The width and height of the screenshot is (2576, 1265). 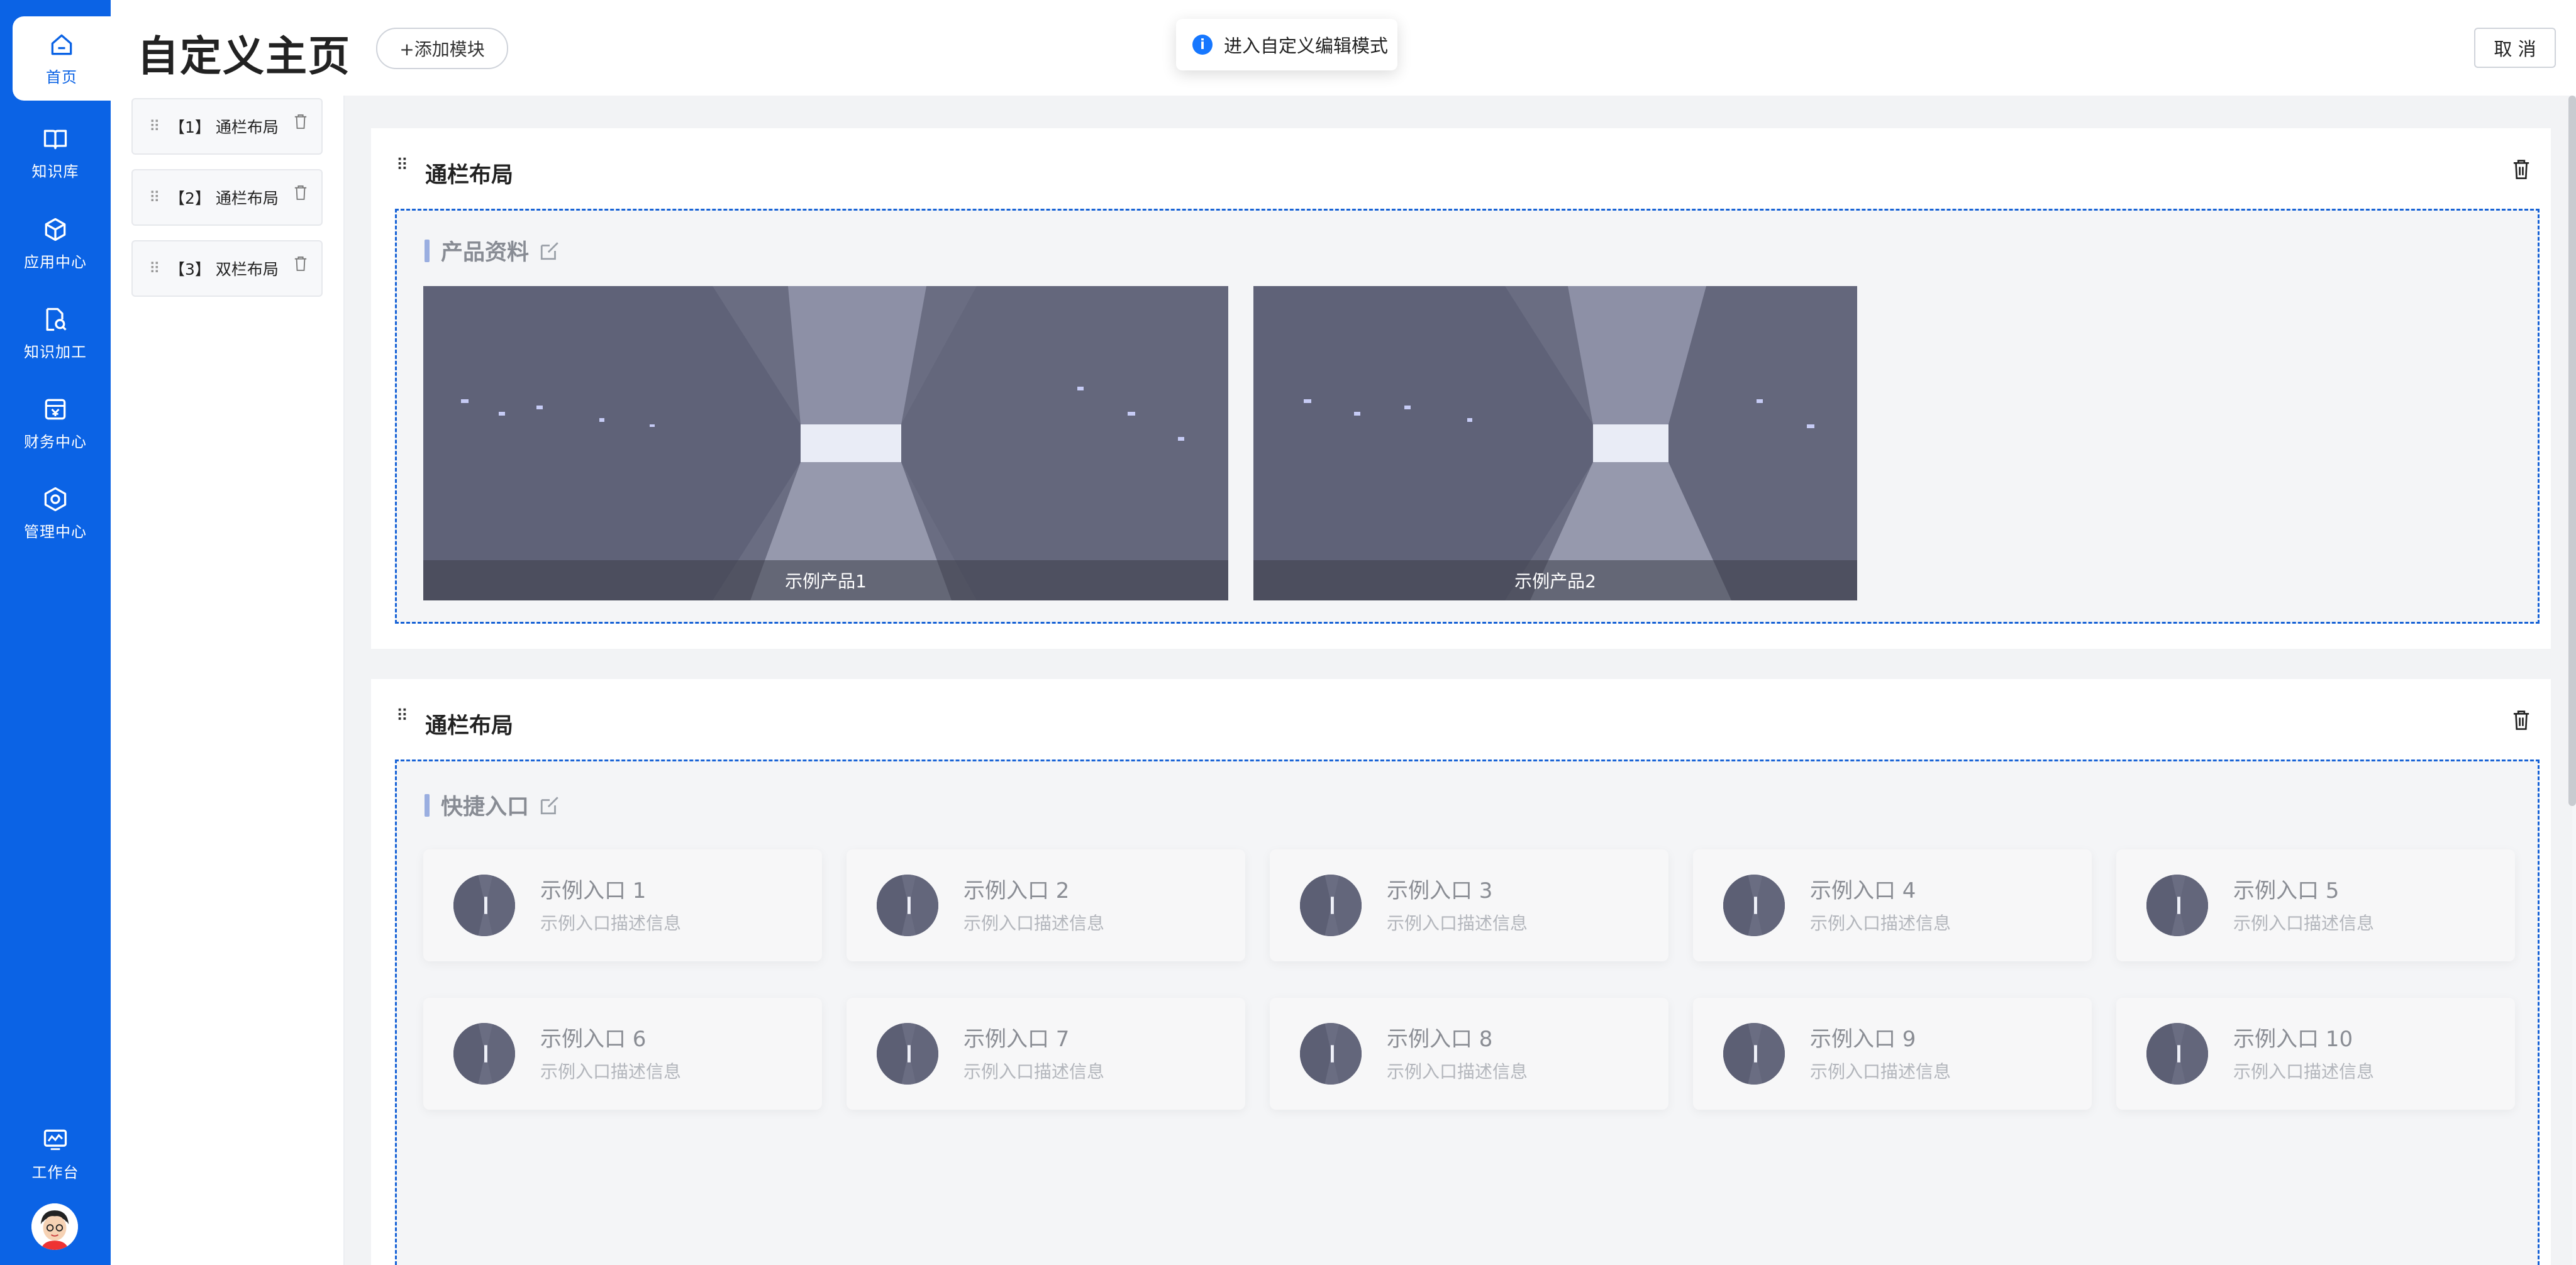 I want to click on quick-entry-card: 示例入口 8 示例入口描述信息, so click(x=1469, y=1054).